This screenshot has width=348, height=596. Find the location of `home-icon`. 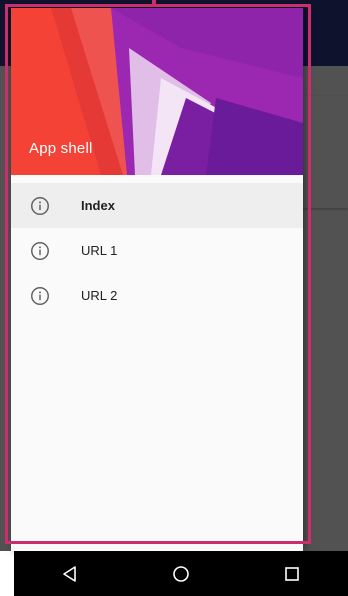

home-icon is located at coordinates (181, 573).